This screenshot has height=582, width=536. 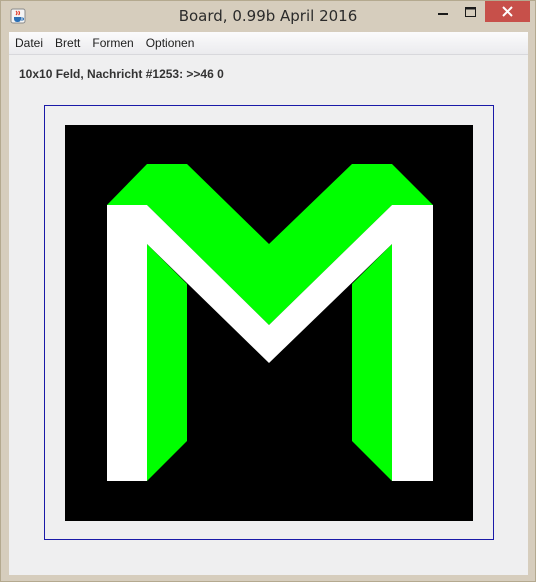 I want to click on menu-datei: Datei, so click(x=29, y=43).